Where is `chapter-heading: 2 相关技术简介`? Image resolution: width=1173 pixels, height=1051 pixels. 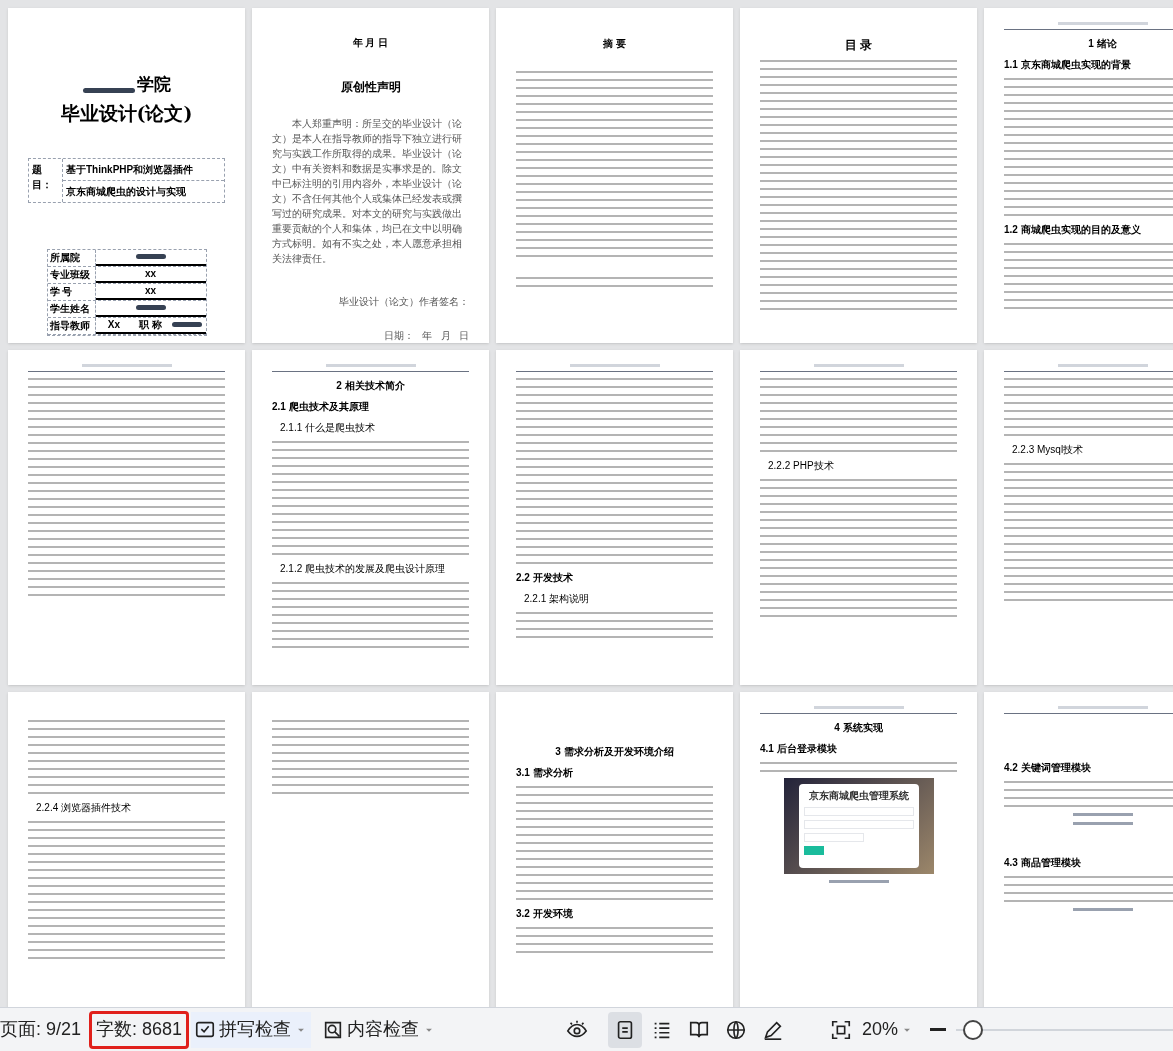
chapter-heading: 2 相关技术简介 is located at coordinates (370, 386).